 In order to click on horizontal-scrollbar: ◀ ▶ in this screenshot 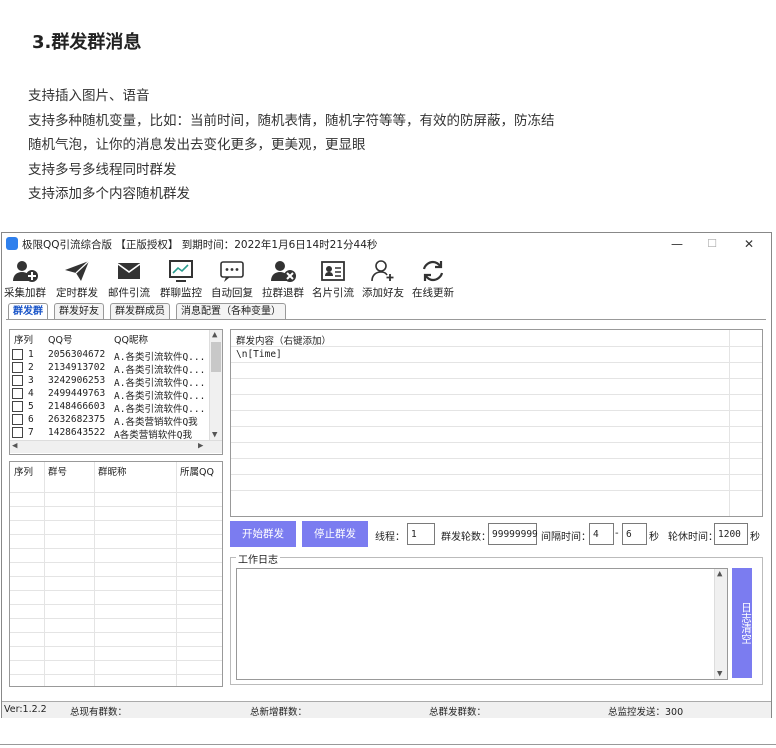, I will do `click(116, 446)`.